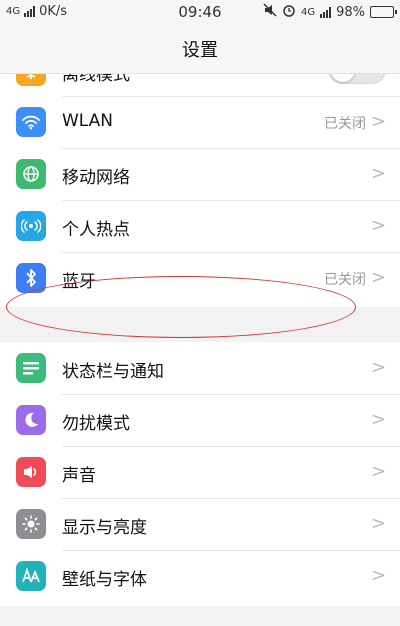 The image size is (400, 626). I want to click on battery-percent: 98%, so click(350, 12).